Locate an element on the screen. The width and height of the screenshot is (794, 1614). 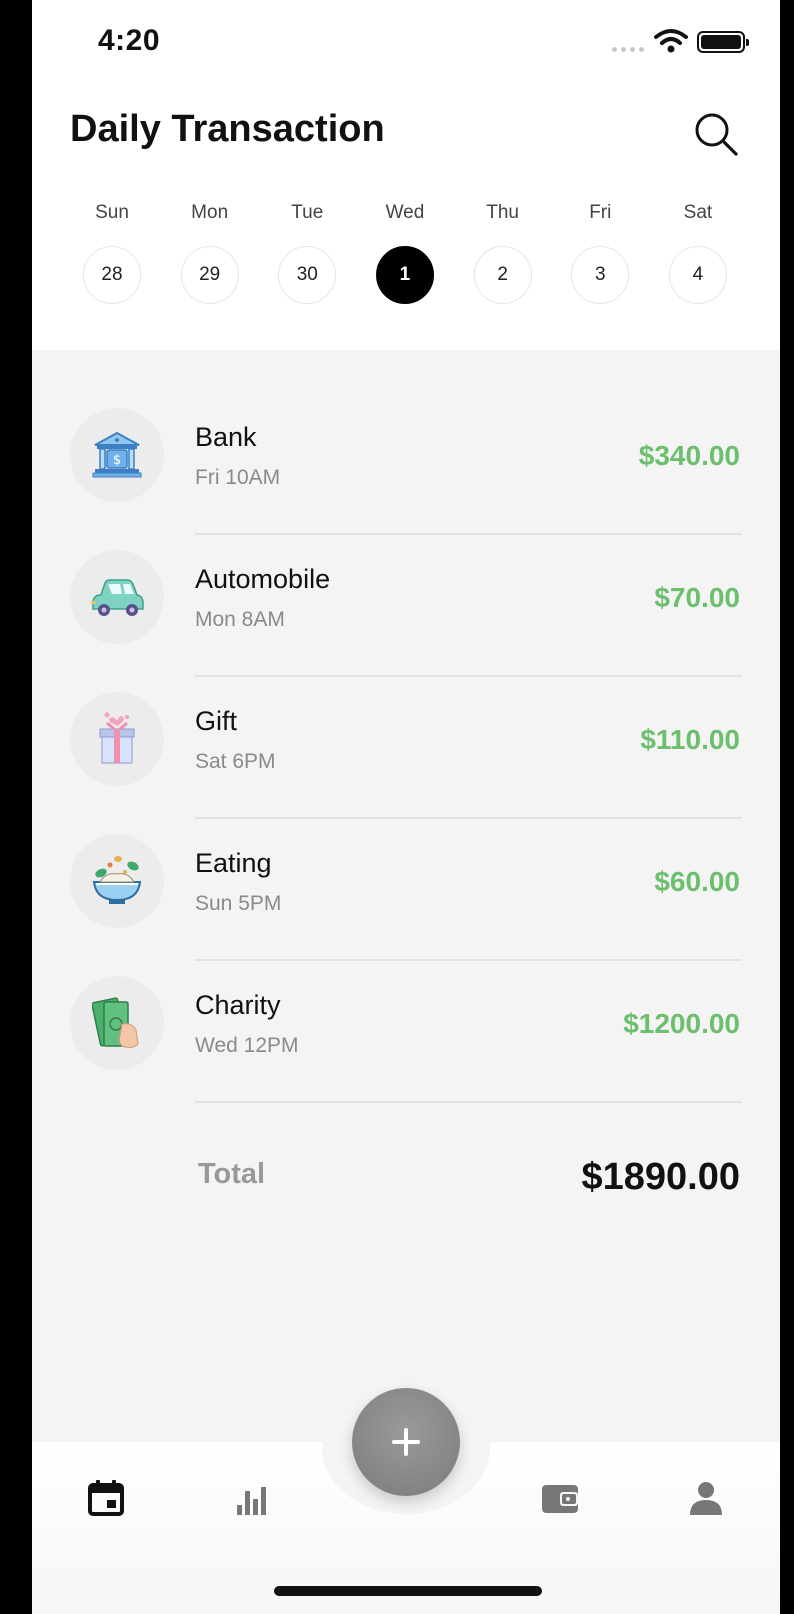
search-icon is located at coordinates (716, 134).